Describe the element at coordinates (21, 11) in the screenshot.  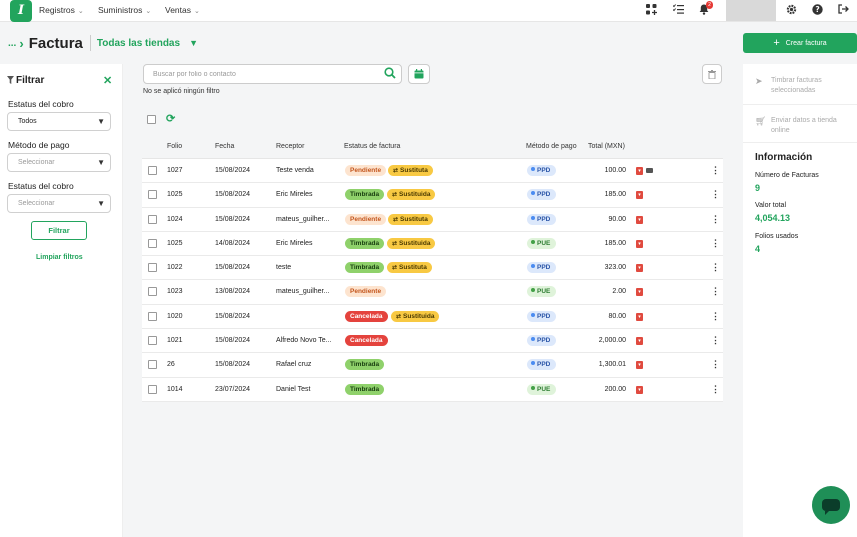
I see `app-logo: I` at that location.